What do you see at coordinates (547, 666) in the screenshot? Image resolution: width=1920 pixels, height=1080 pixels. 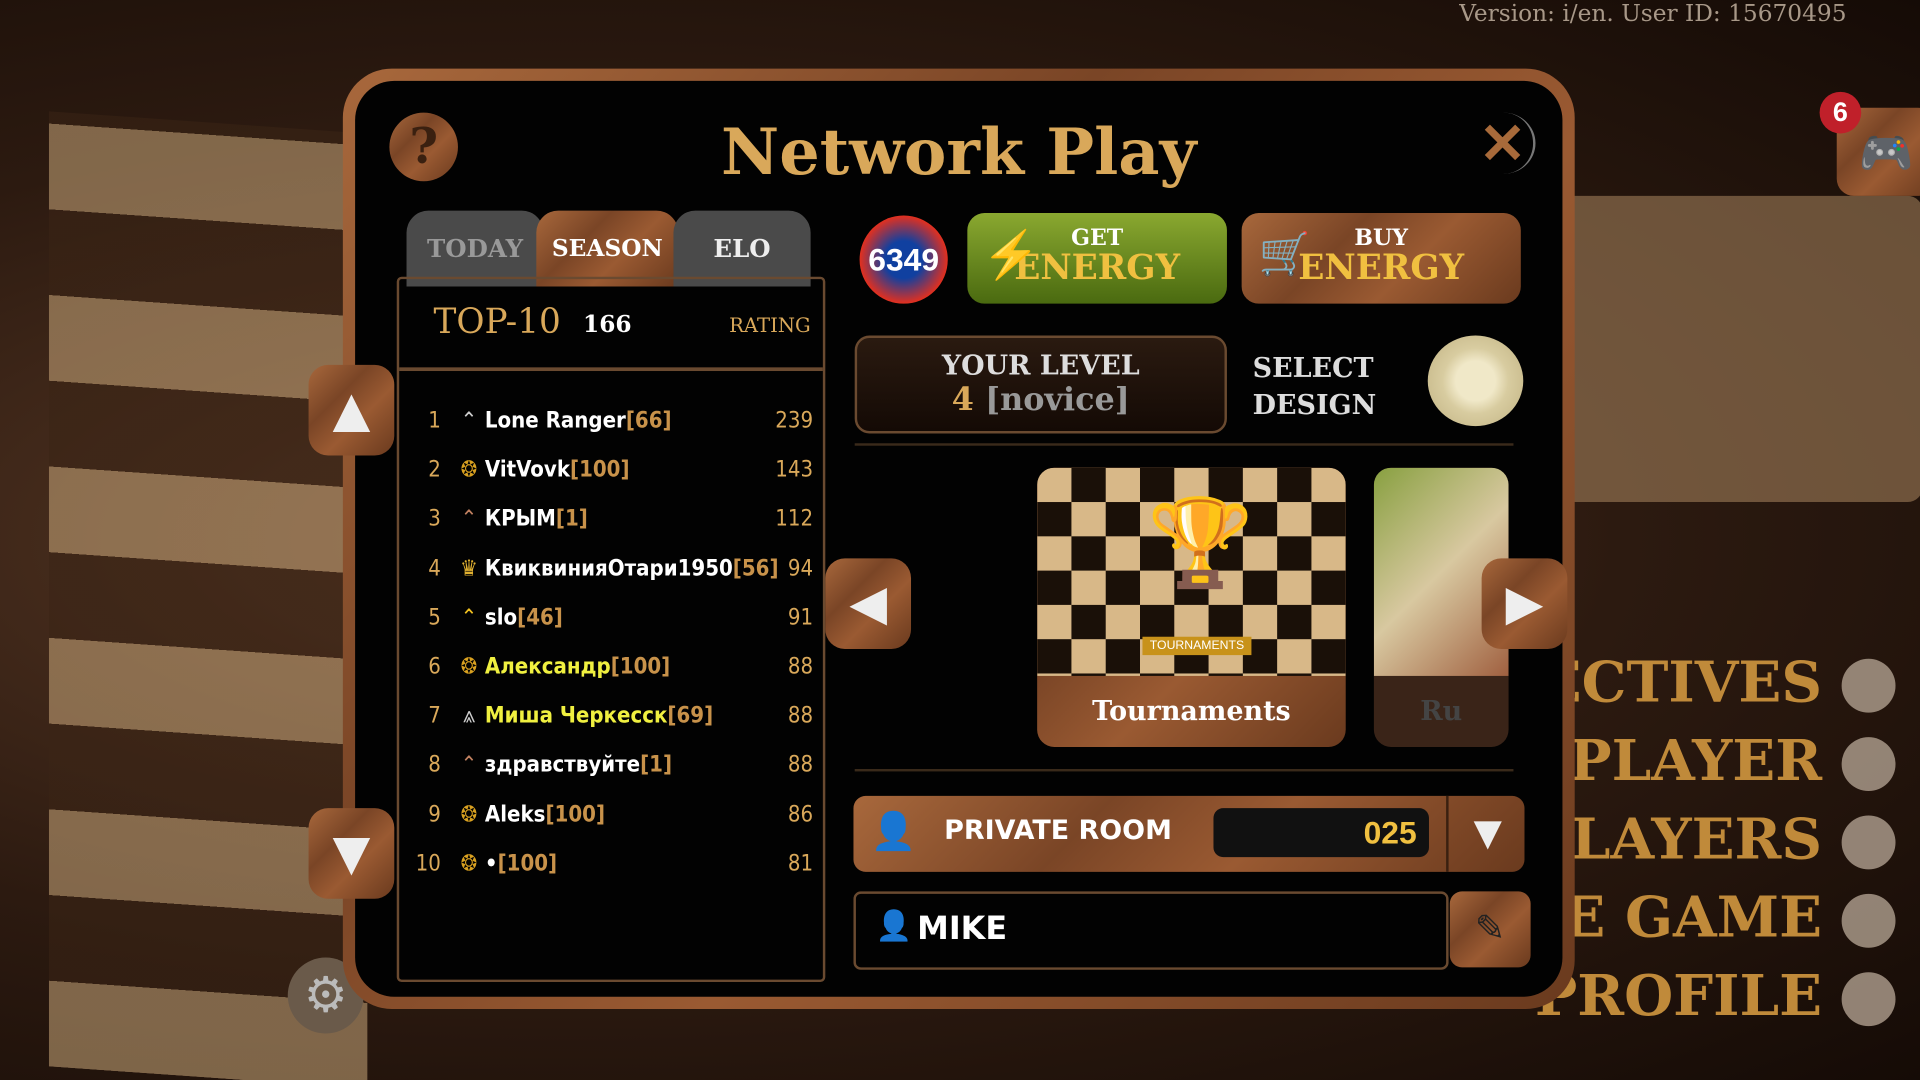 I see `player-name: Александр` at bounding box center [547, 666].